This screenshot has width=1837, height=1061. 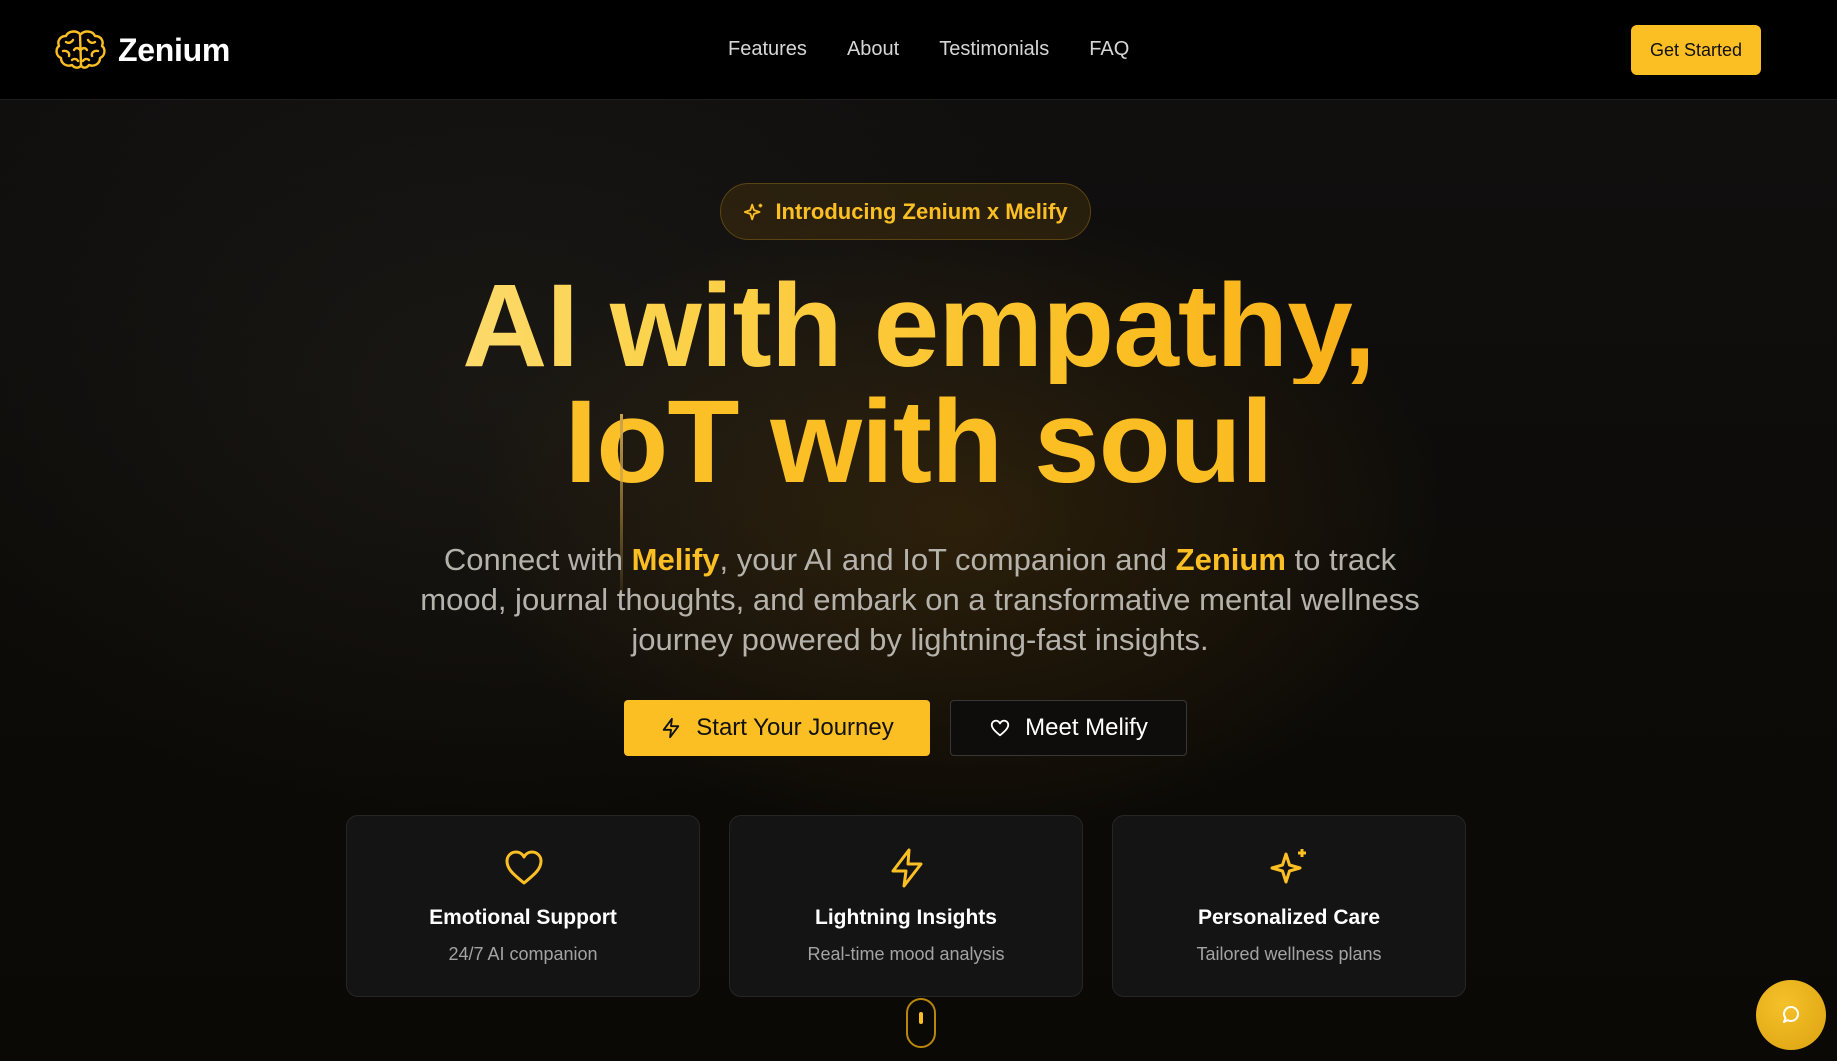 I want to click on announcement-badge: Introducing Zenium x Melify, so click(x=905, y=211).